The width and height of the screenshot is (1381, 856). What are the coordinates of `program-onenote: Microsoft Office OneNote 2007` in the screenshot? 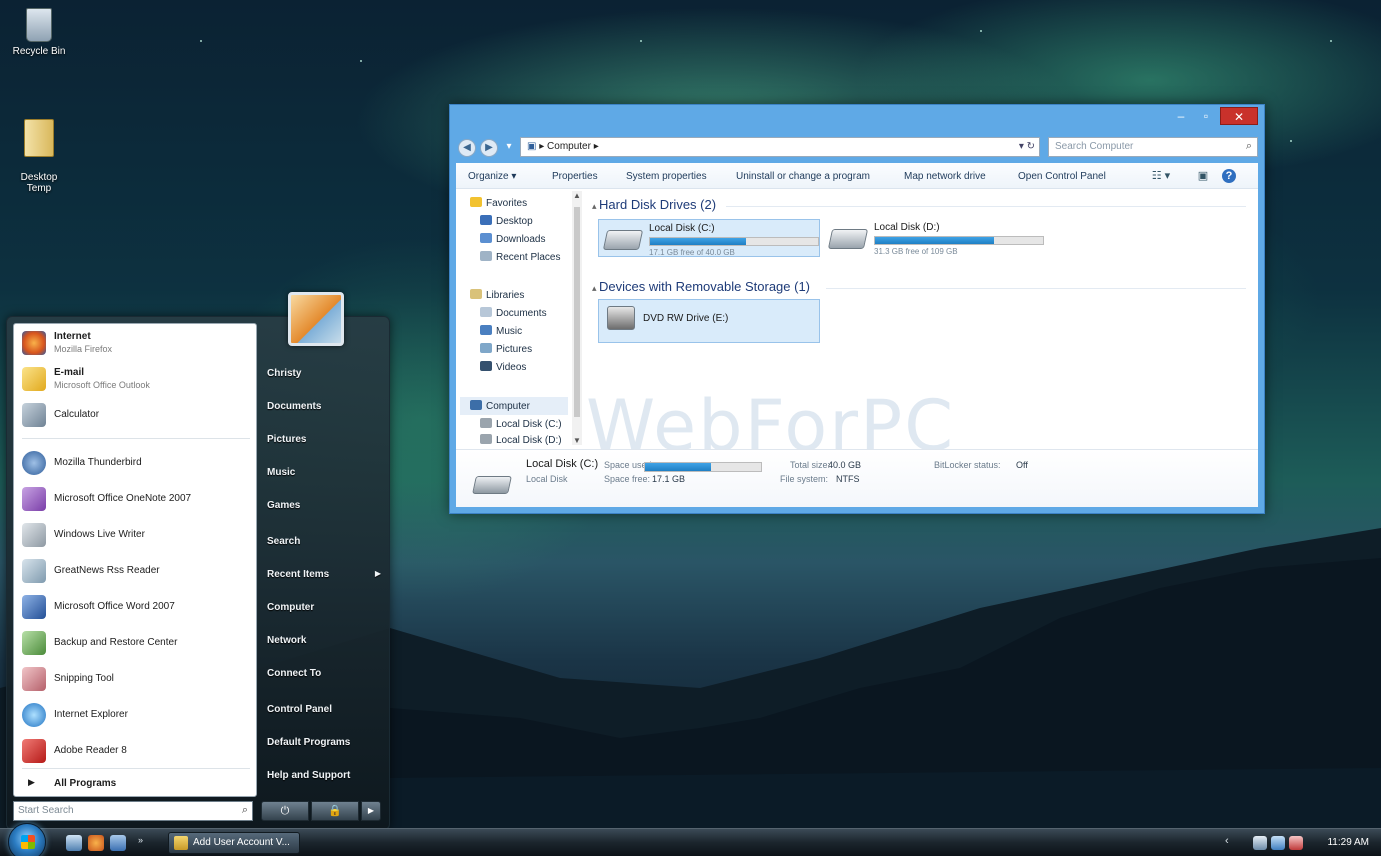 It's located at (136, 499).